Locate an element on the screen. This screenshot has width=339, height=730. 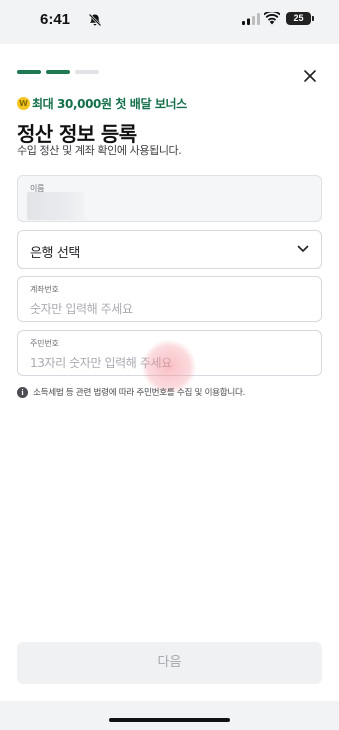
page-subtitle: 수입 정산 및 계좌 확인에 사용됩니다. is located at coordinates (99, 150).